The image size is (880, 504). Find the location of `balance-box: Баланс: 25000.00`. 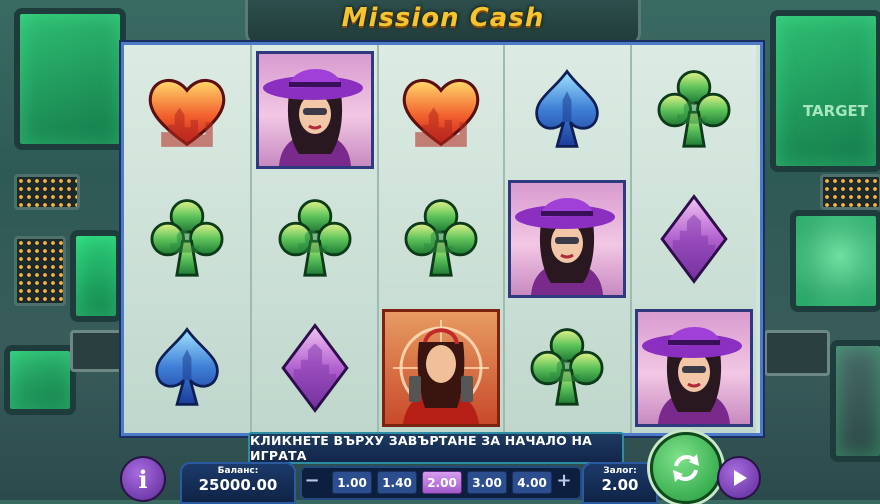

balance-box: Баланс: 25000.00 is located at coordinates (238, 483).